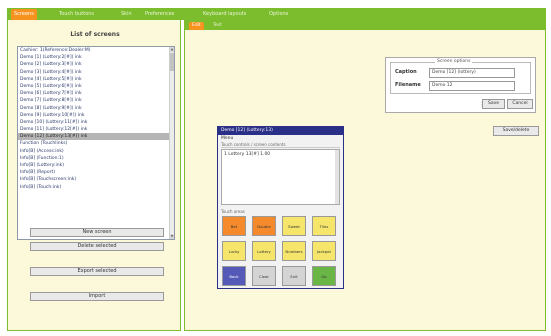  What do you see at coordinates (96, 86) in the screenshot?
I see `list-item: Demo [5] (Lottery:6[#]) ink` at bounding box center [96, 86].